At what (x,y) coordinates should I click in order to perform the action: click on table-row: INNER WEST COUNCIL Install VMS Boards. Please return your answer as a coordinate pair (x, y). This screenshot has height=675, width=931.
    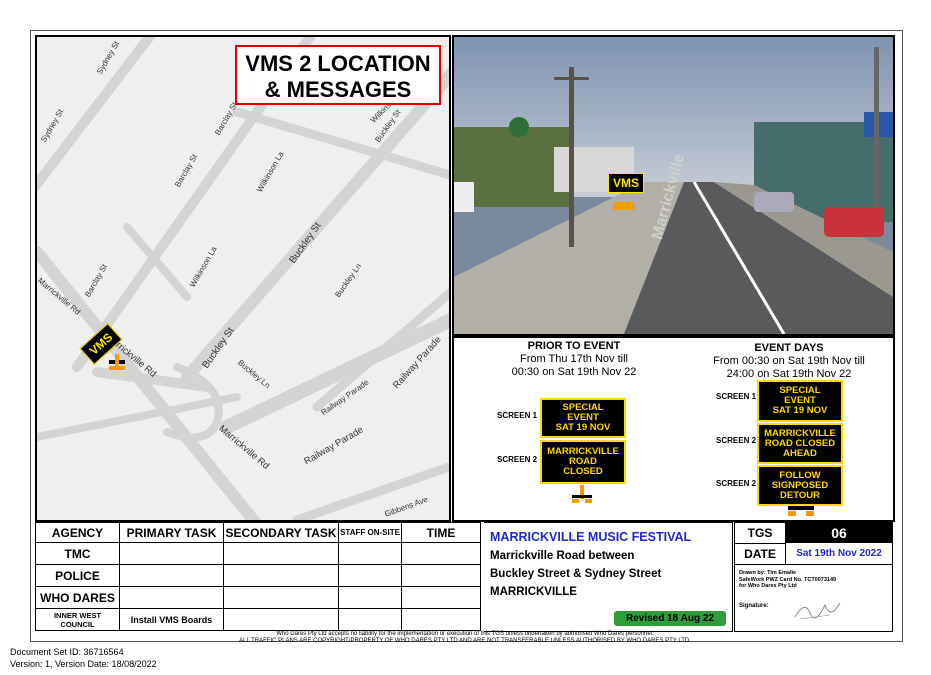
    Looking at the image, I should click on (258, 619).